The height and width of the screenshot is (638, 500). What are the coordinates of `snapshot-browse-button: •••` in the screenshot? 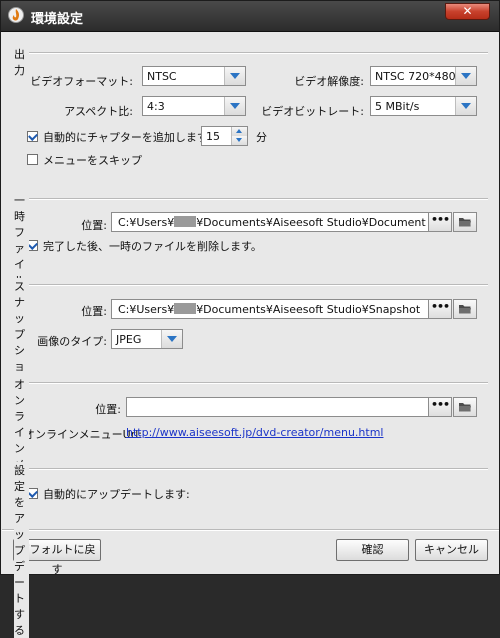 It's located at (440, 309).